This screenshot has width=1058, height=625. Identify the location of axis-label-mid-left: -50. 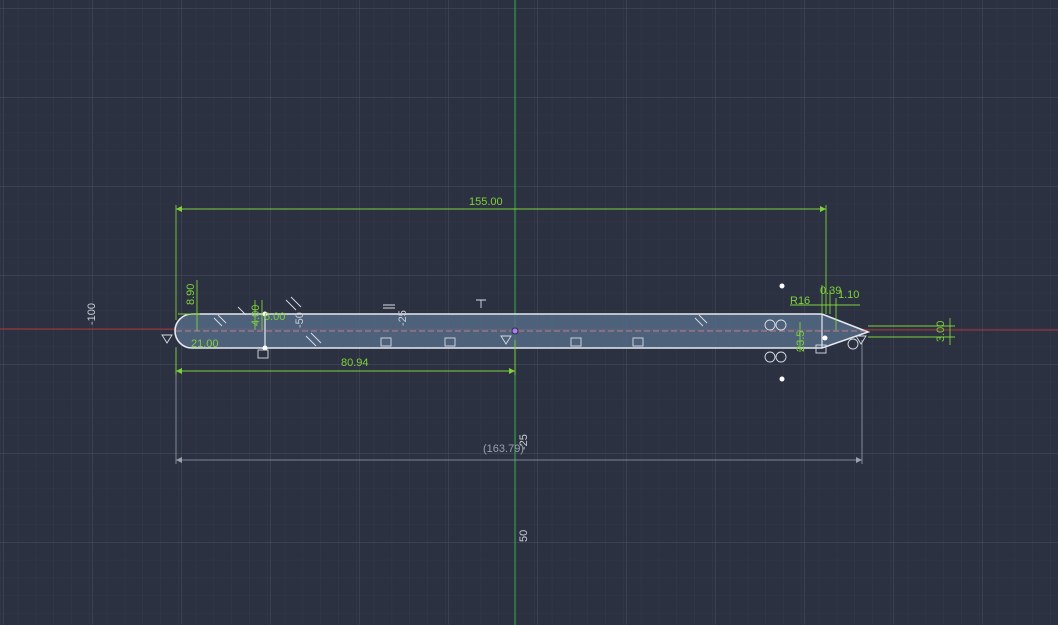
(300, 320).